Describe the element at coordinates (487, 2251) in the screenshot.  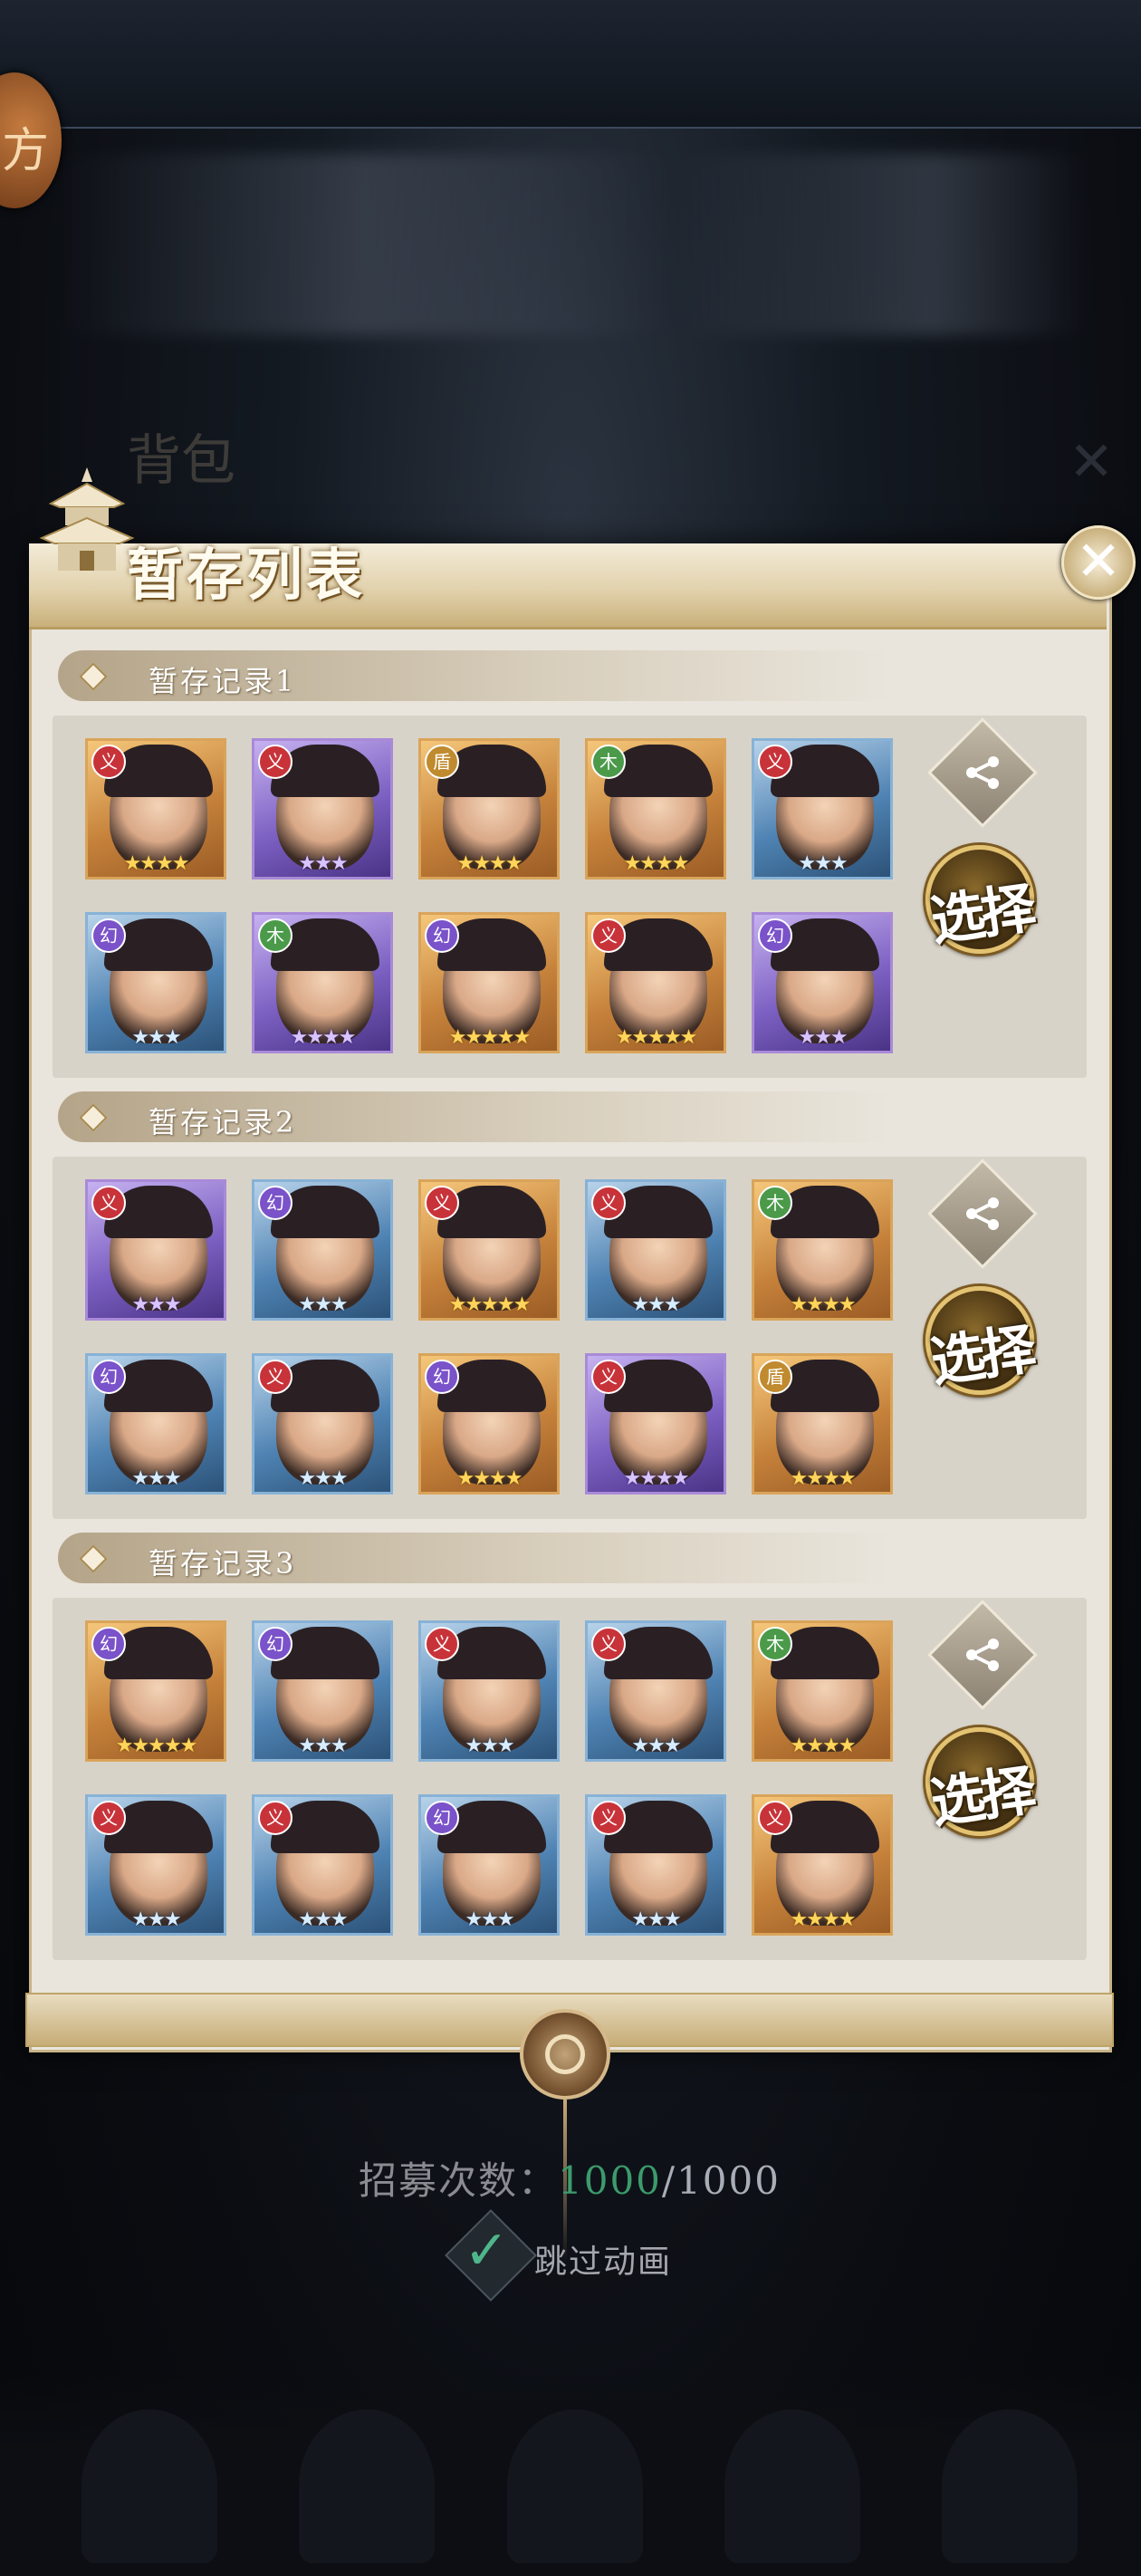
I see `checkmark-icon: ✓` at that location.